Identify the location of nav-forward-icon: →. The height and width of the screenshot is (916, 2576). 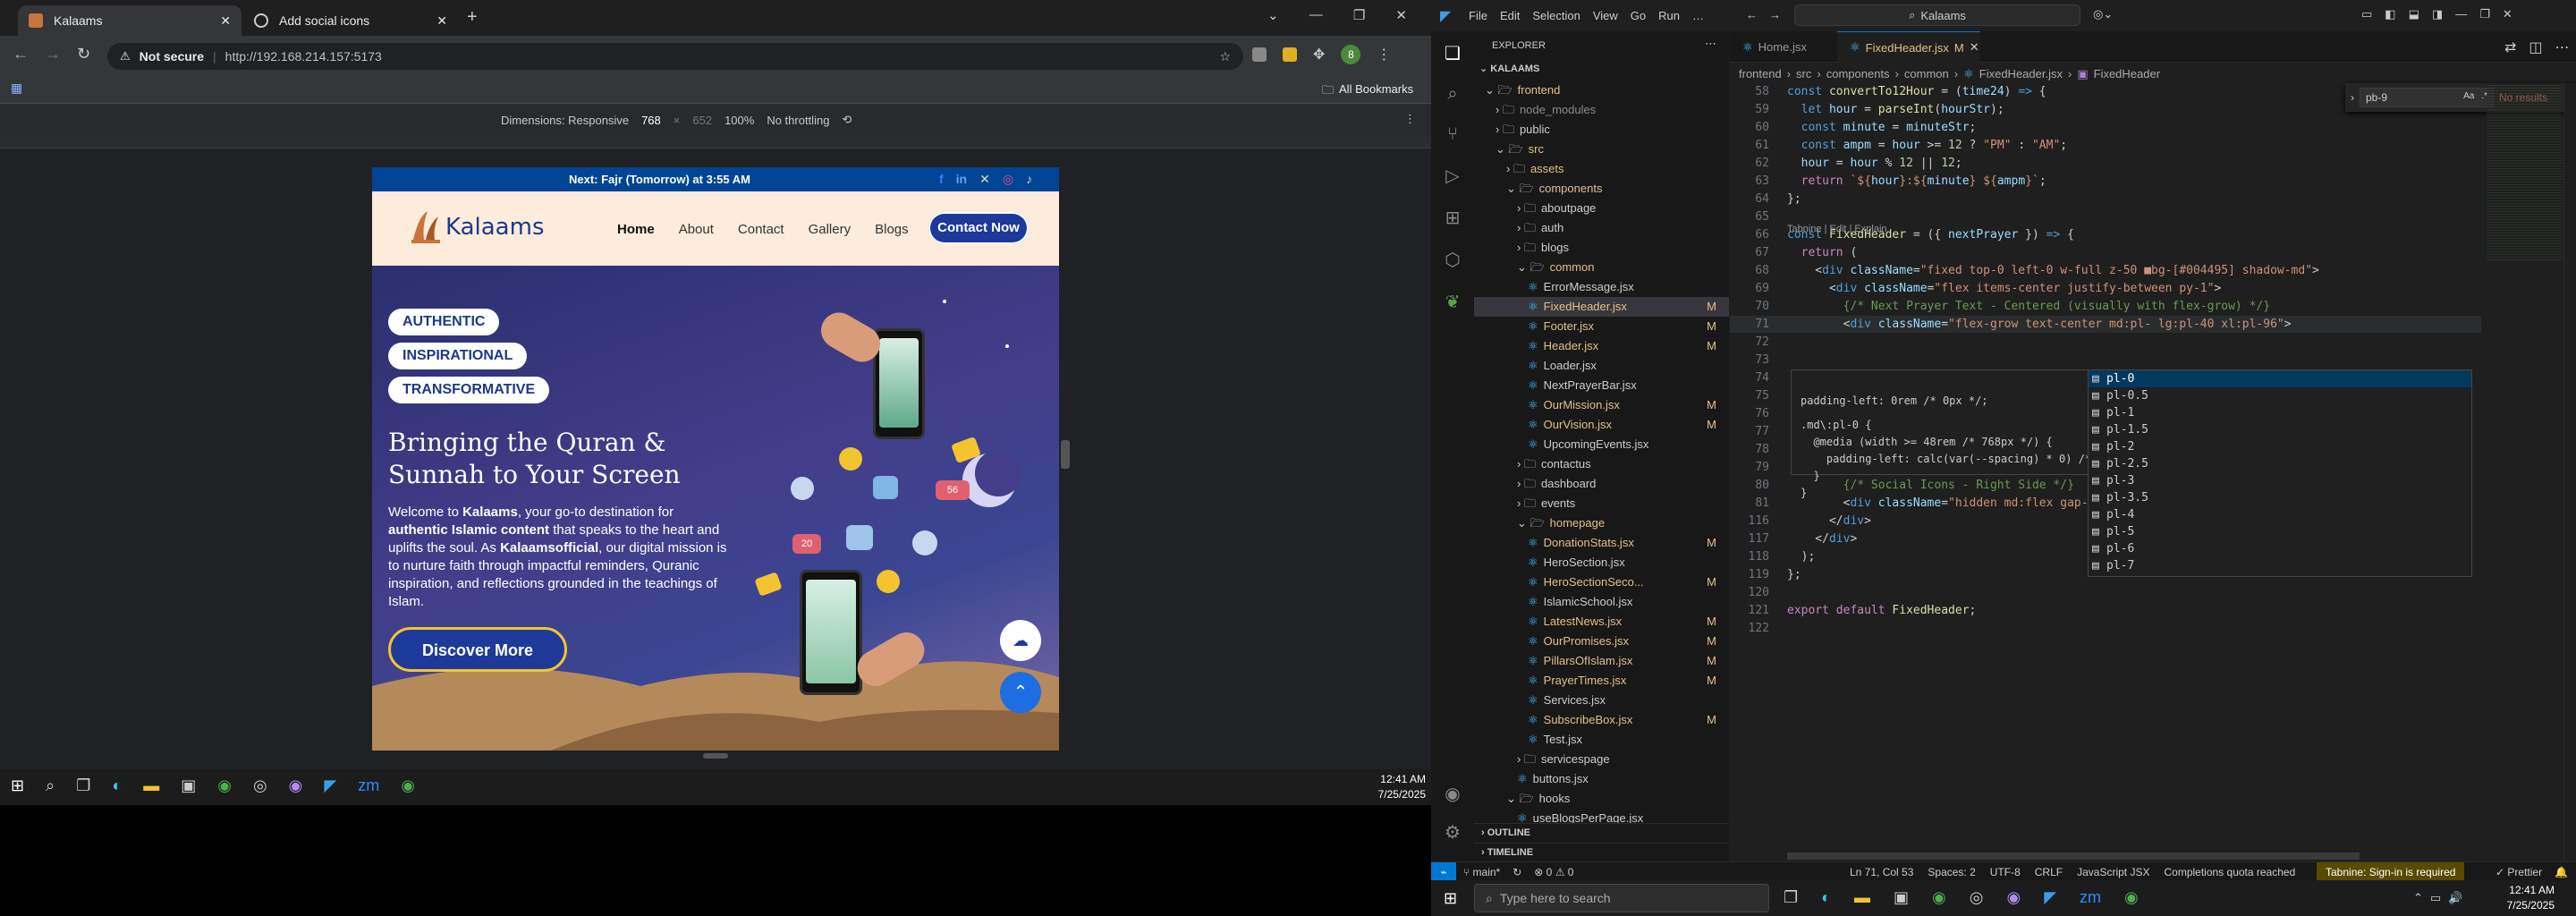
(1775, 14).